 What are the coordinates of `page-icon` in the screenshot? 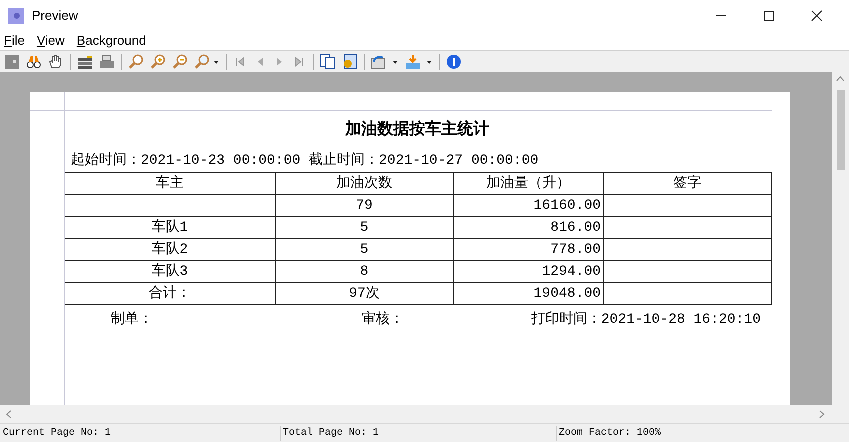 It's located at (12, 62).